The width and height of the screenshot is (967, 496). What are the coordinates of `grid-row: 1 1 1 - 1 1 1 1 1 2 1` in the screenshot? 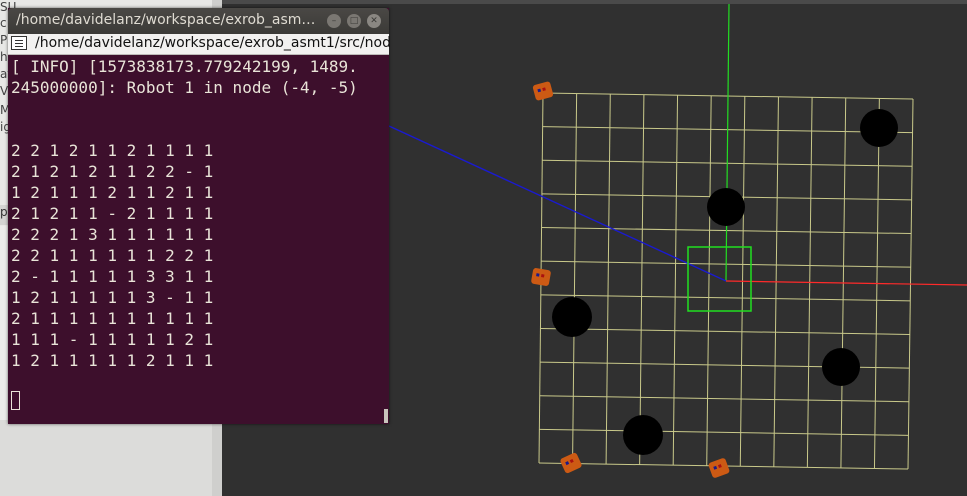 It's located at (112, 339).